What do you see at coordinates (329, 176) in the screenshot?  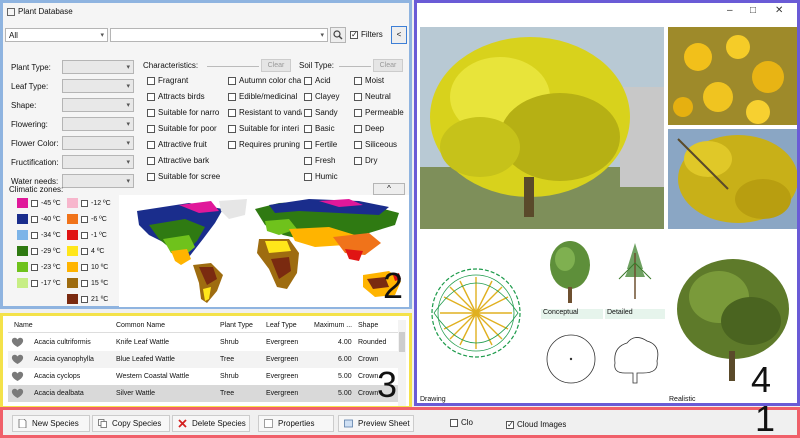 I see `filter-checkbox: Humic` at bounding box center [329, 176].